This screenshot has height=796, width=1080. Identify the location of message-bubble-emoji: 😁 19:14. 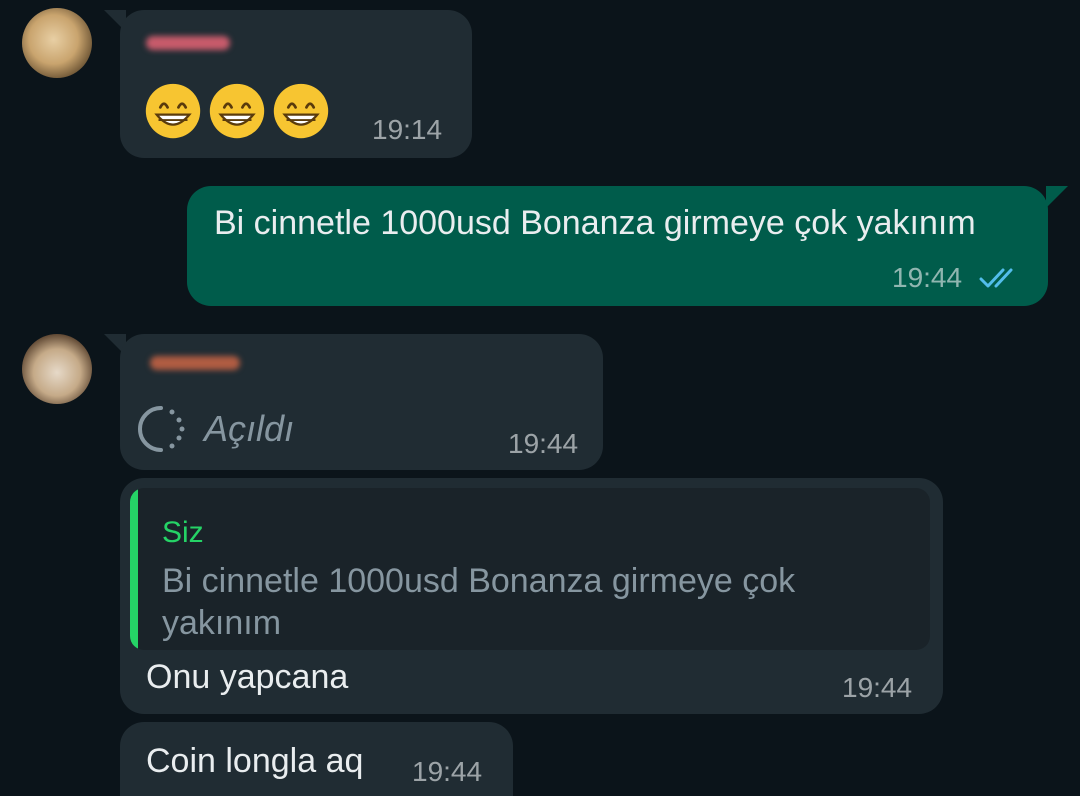
(296, 84).